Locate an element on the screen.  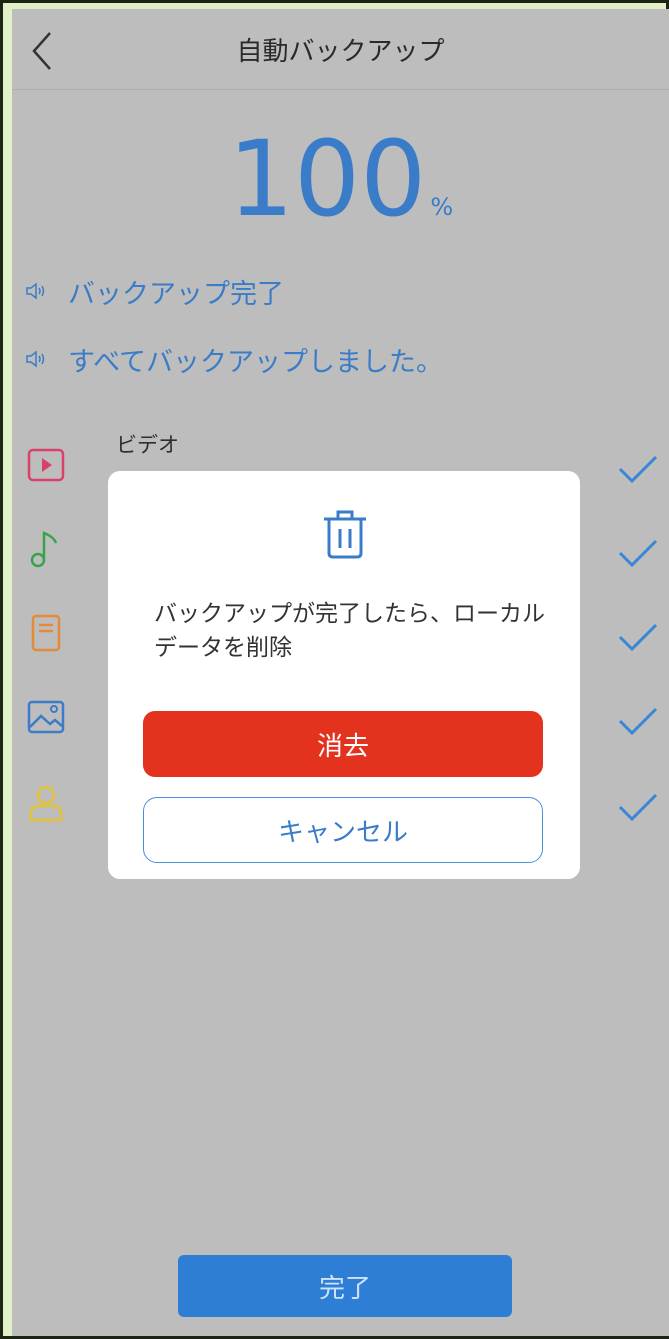
progress-percentage: 100% is located at coordinates (340, 179).